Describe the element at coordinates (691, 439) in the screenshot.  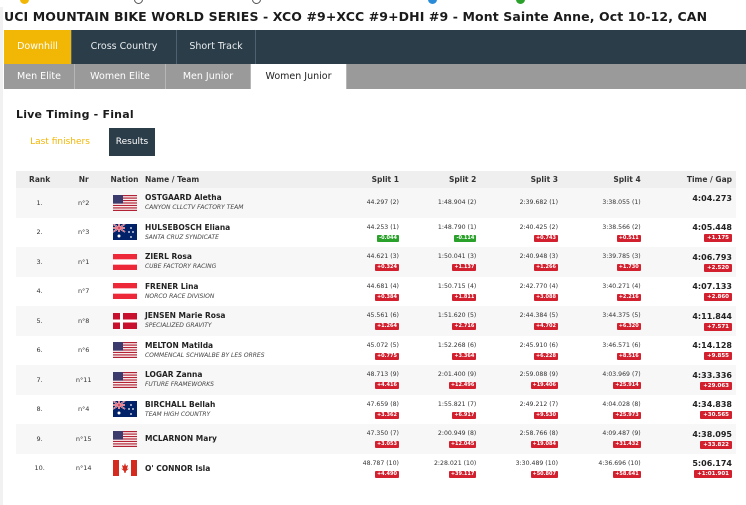
I see `time-gap-cell: 4:38.095 +33.822` at that location.